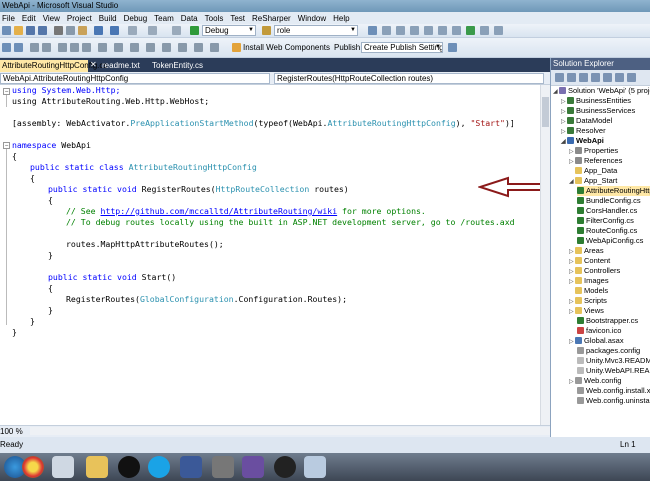 This screenshot has height=481, width=650. Describe the element at coordinates (18, 30) in the screenshot. I see `open-icon` at that location.